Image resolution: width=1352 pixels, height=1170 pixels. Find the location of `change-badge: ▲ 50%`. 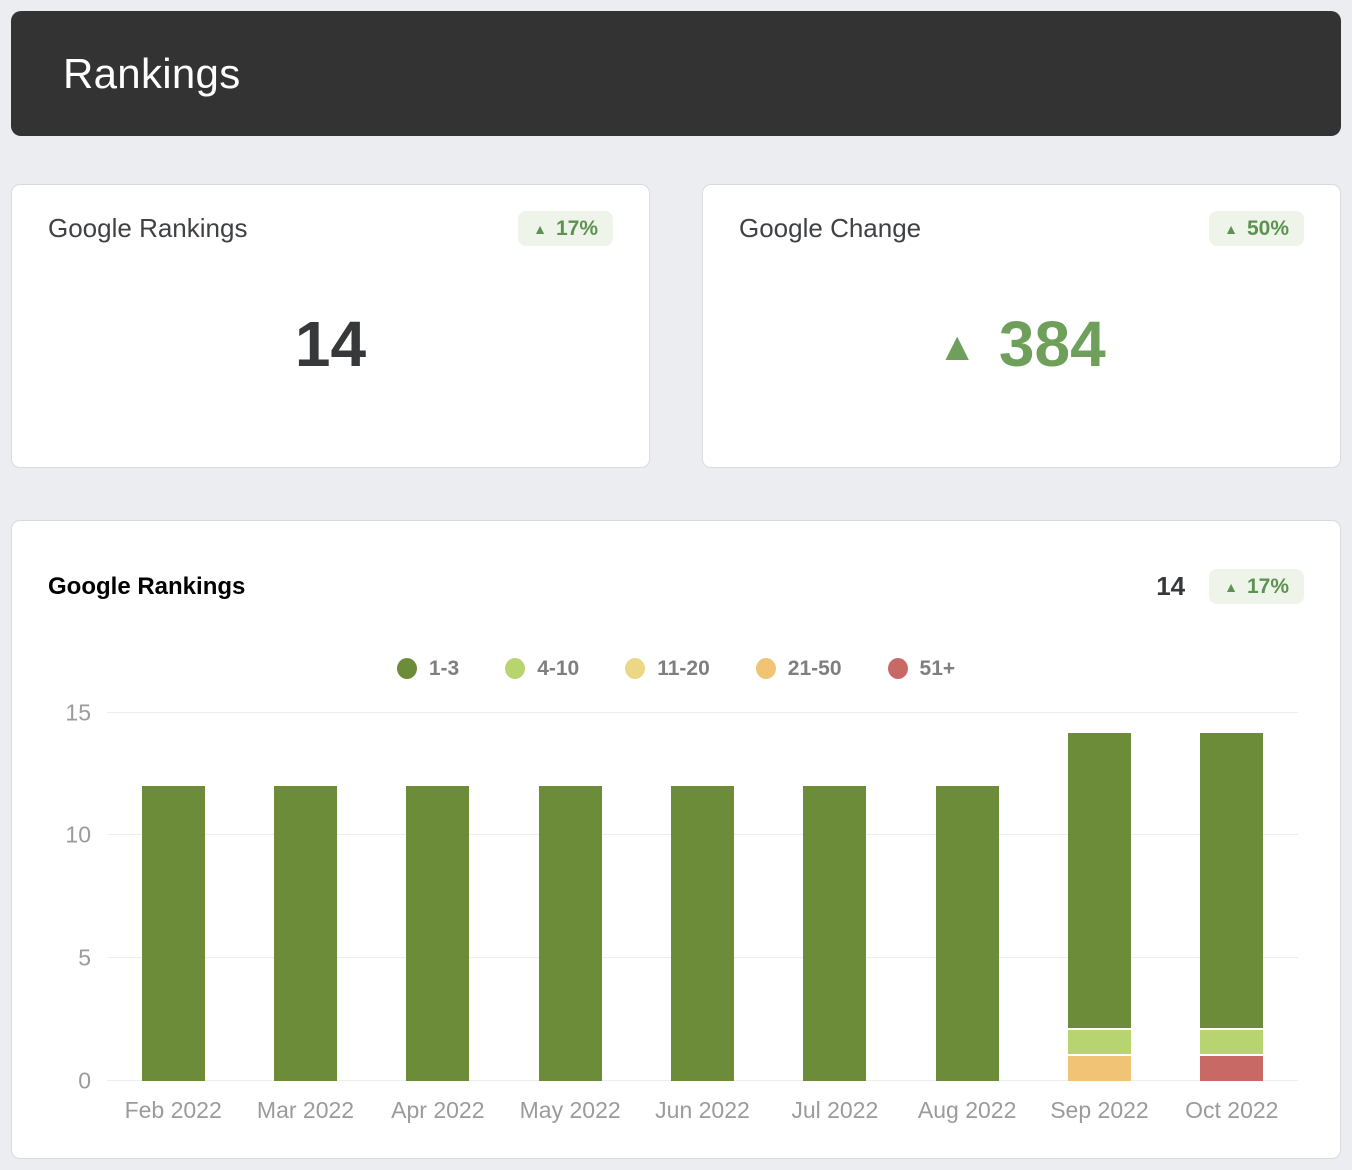

change-badge: ▲ 50% is located at coordinates (1256, 228).